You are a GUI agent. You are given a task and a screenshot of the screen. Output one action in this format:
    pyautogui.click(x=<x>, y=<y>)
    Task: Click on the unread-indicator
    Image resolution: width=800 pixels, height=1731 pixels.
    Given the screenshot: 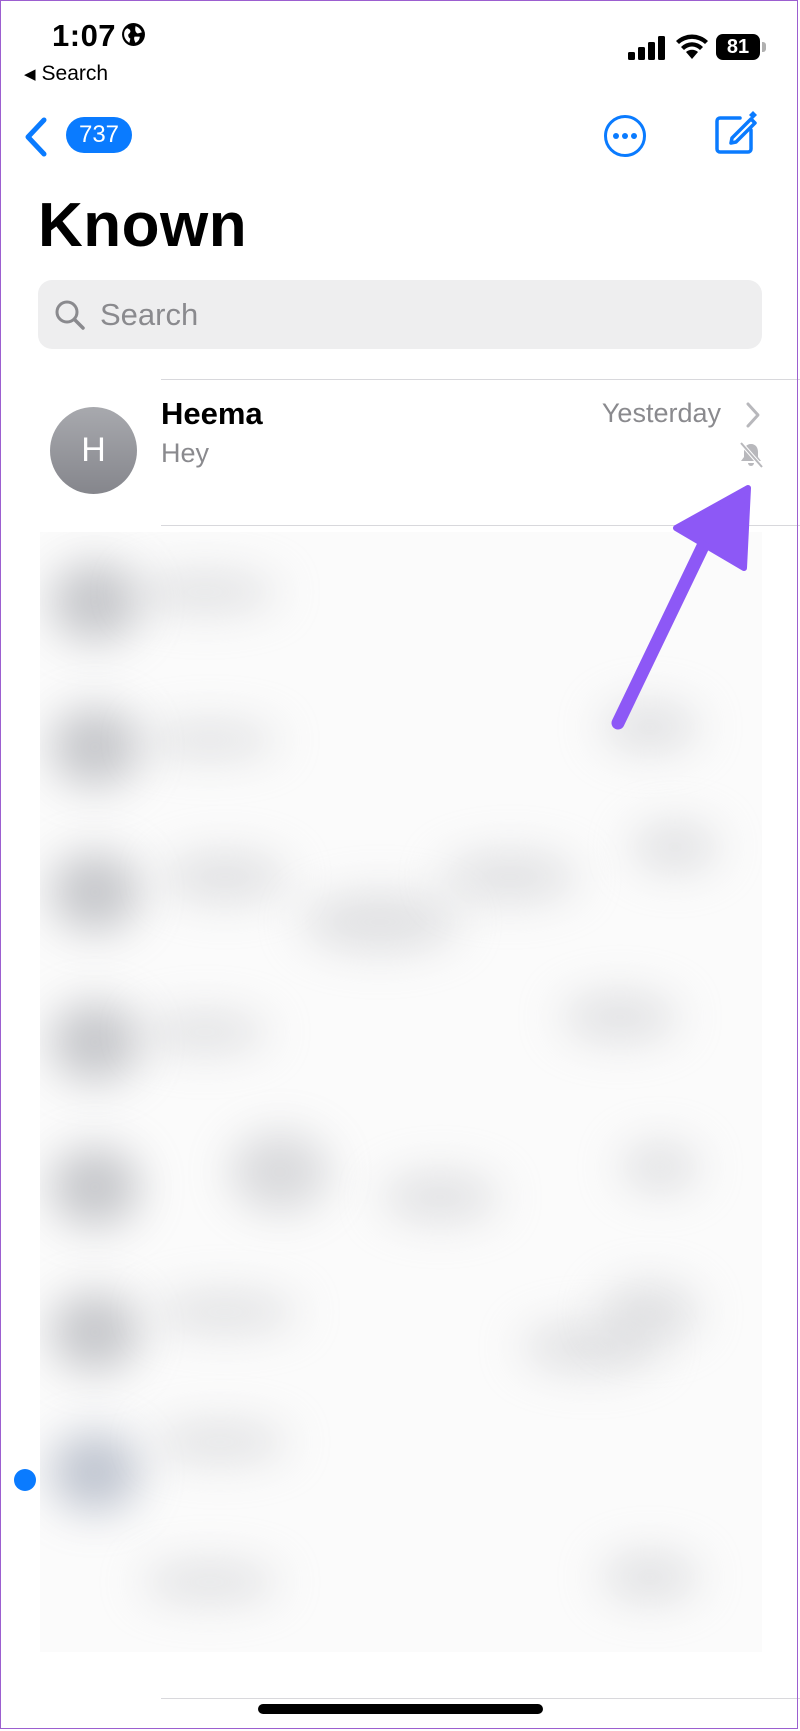 What is the action you would take?
    pyautogui.click(x=25, y=1480)
    